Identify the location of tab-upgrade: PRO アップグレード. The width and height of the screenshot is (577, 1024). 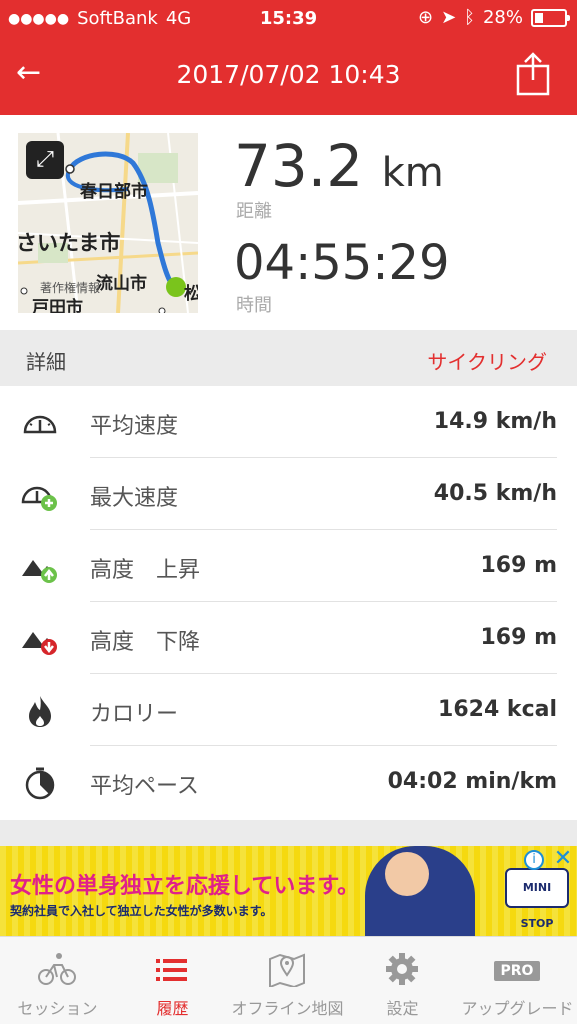
(517, 980).